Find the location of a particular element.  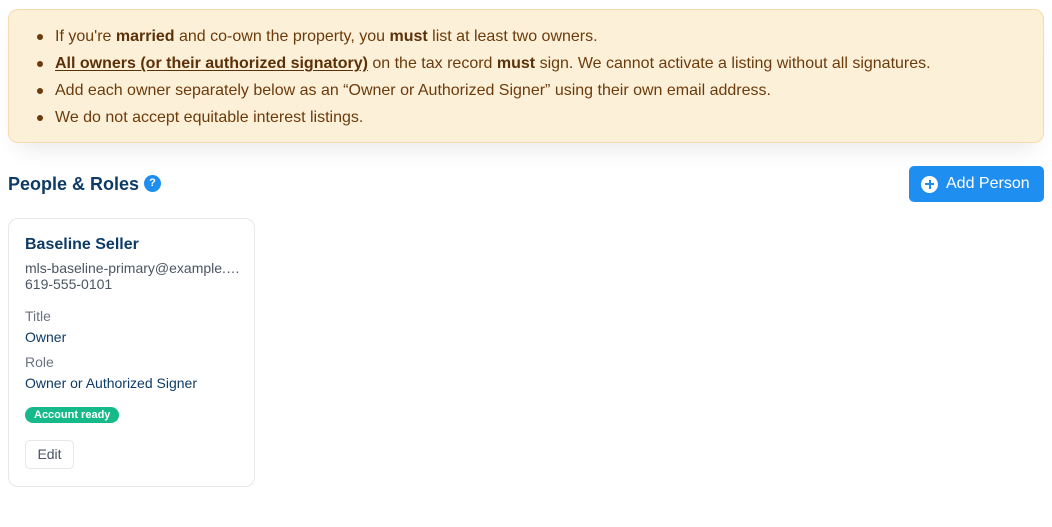

add-person-button: Add Person is located at coordinates (976, 184).